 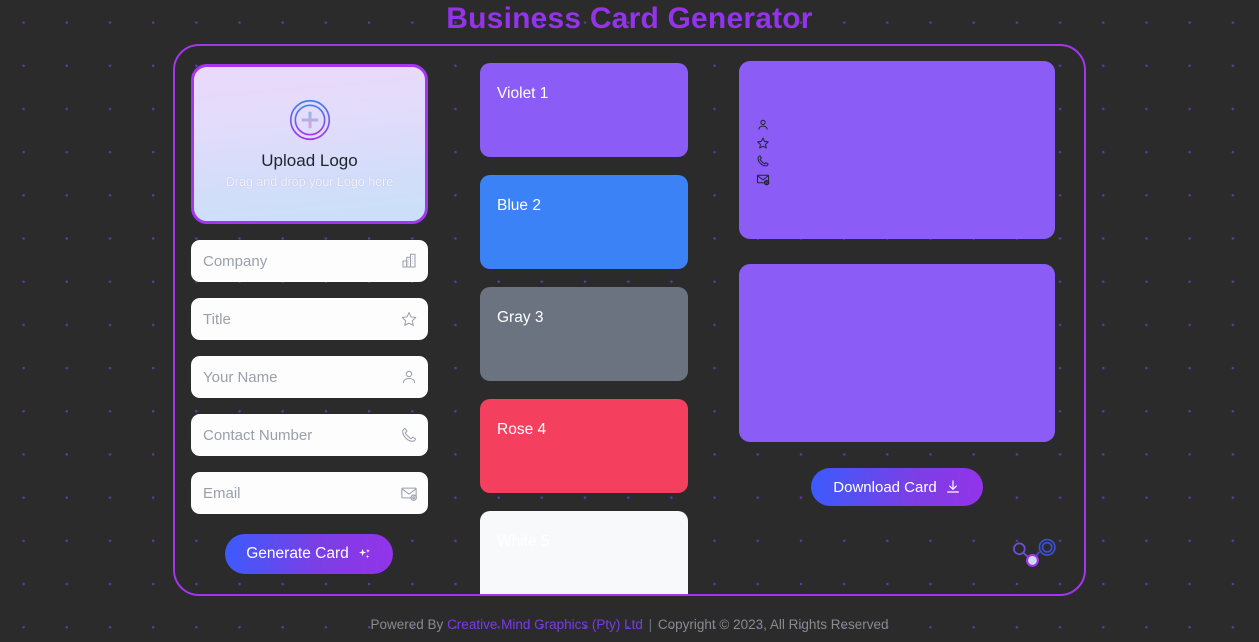 What do you see at coordinates (584, 446) in the screenshot?
I see `swatch-rose-4: Rose 4` at bounding box center [584, 446].